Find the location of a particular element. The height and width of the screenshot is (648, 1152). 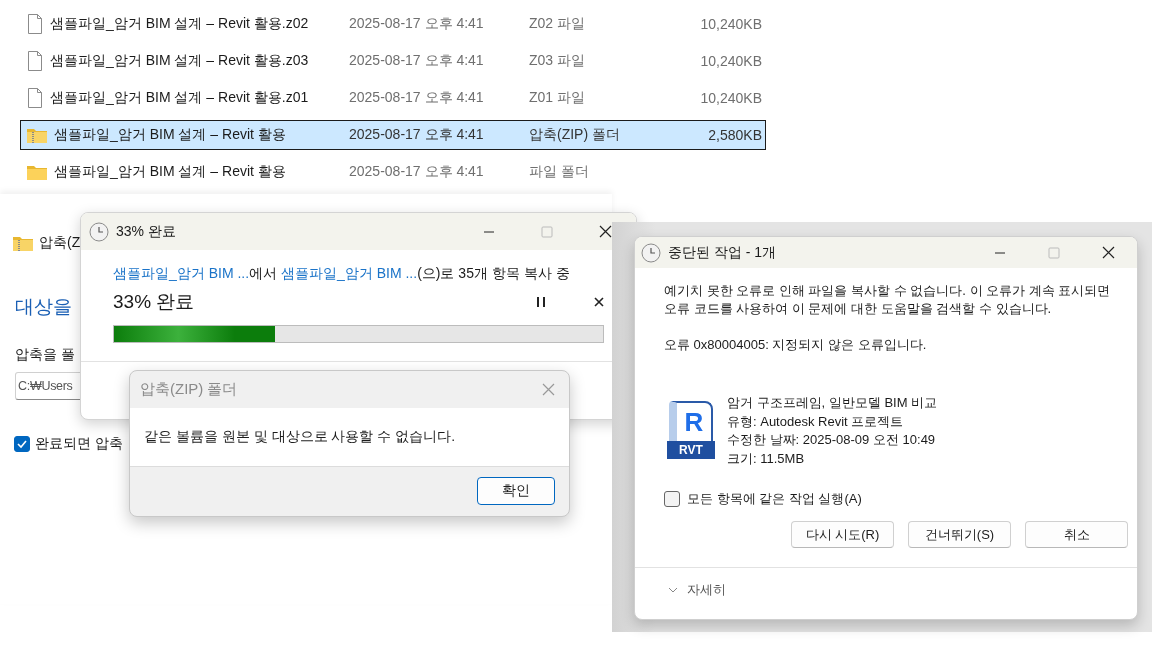

error-message: 예기치 못한 오류로 인해 파일을 복사할 수 없습니다. 이 오류가 계속 표시되면 오류 코드를 사용하여 이 문제에 대한 도움말을 검색할 수 있습니다. is located at coordinates (888, 300).